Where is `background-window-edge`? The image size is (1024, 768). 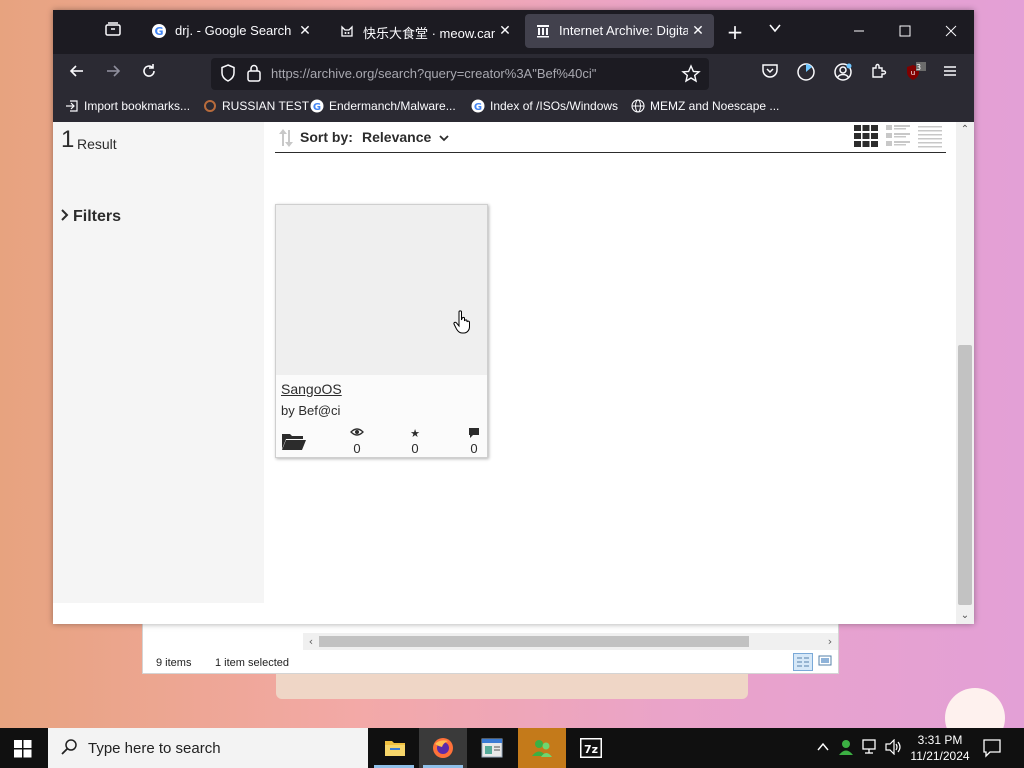 background-window-edge is located at coordinates (512, 686).